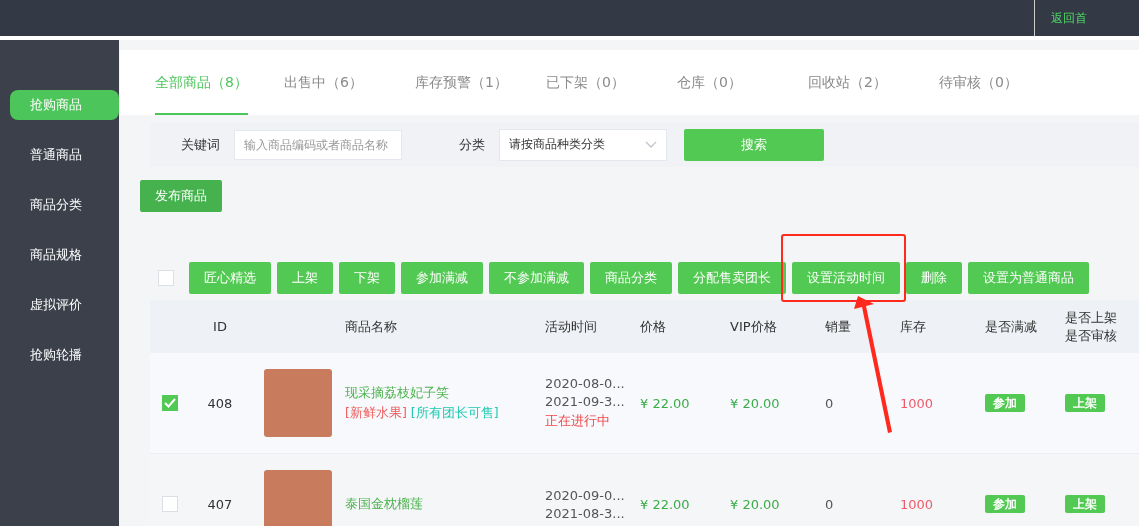 The image size is (1139, 526). Describe the element at coordinates (855, 82) in the screenshot. I see `tab: 回收站（2）` at that location.